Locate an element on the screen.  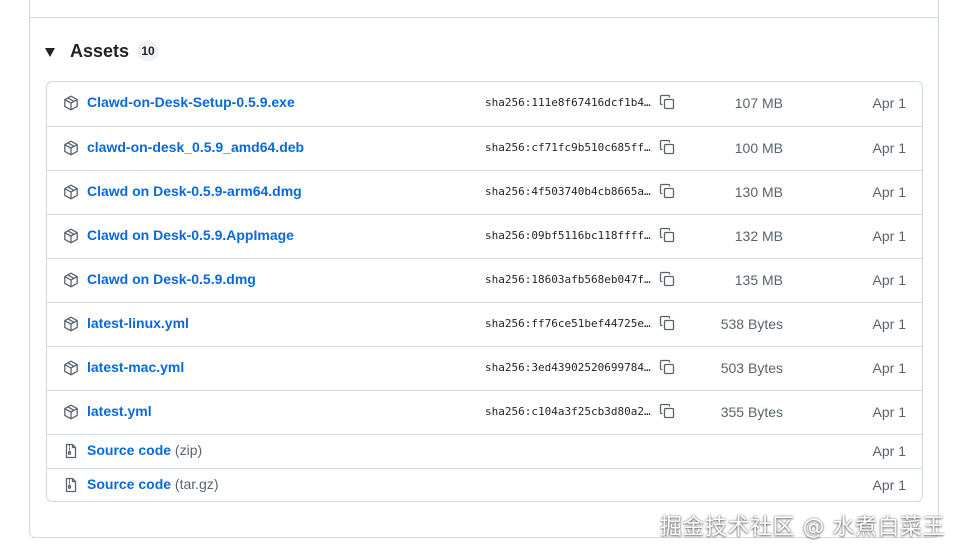
asset-download-link: Clawd on Desk-0.5.9-arm64.dmg is located at coordinates (194, 191).